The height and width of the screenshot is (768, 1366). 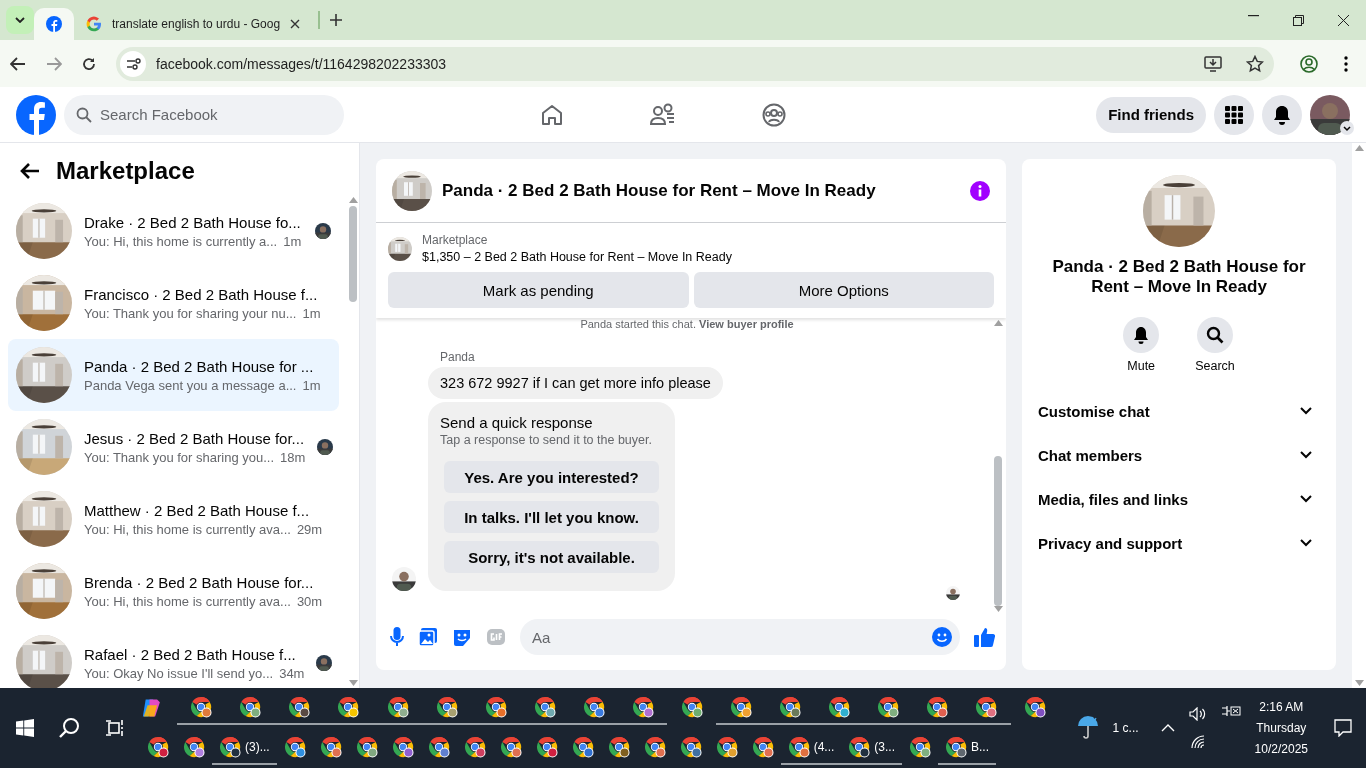 What do you see at coordinates (1281, 728) in the screenshot?
I see `clock-day: Thursday` at bounding box center [1281, 728].